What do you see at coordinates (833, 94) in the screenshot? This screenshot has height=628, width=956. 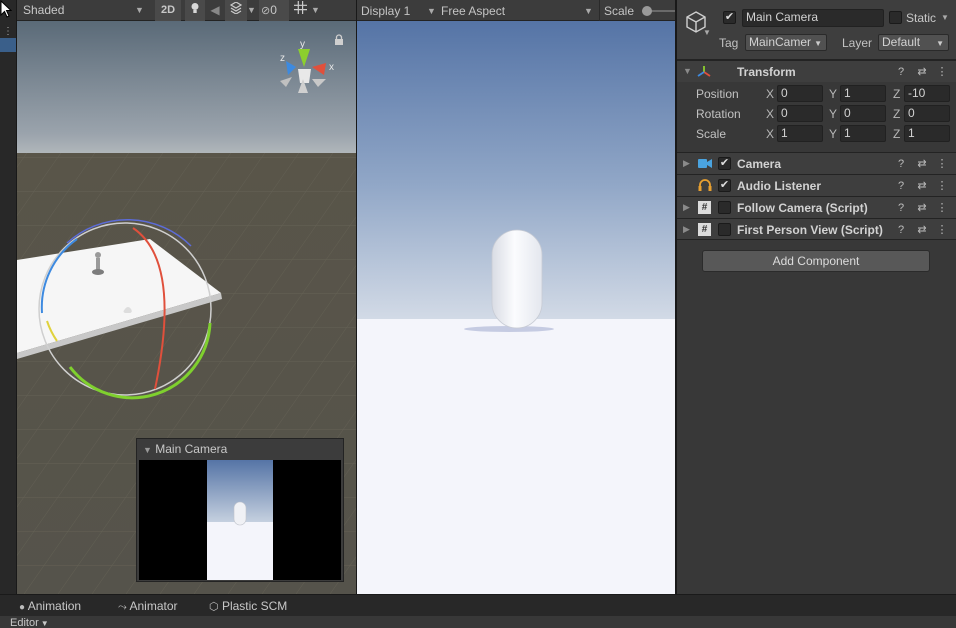 I see `position-y-label: Y` at bounding box center [833, 94].